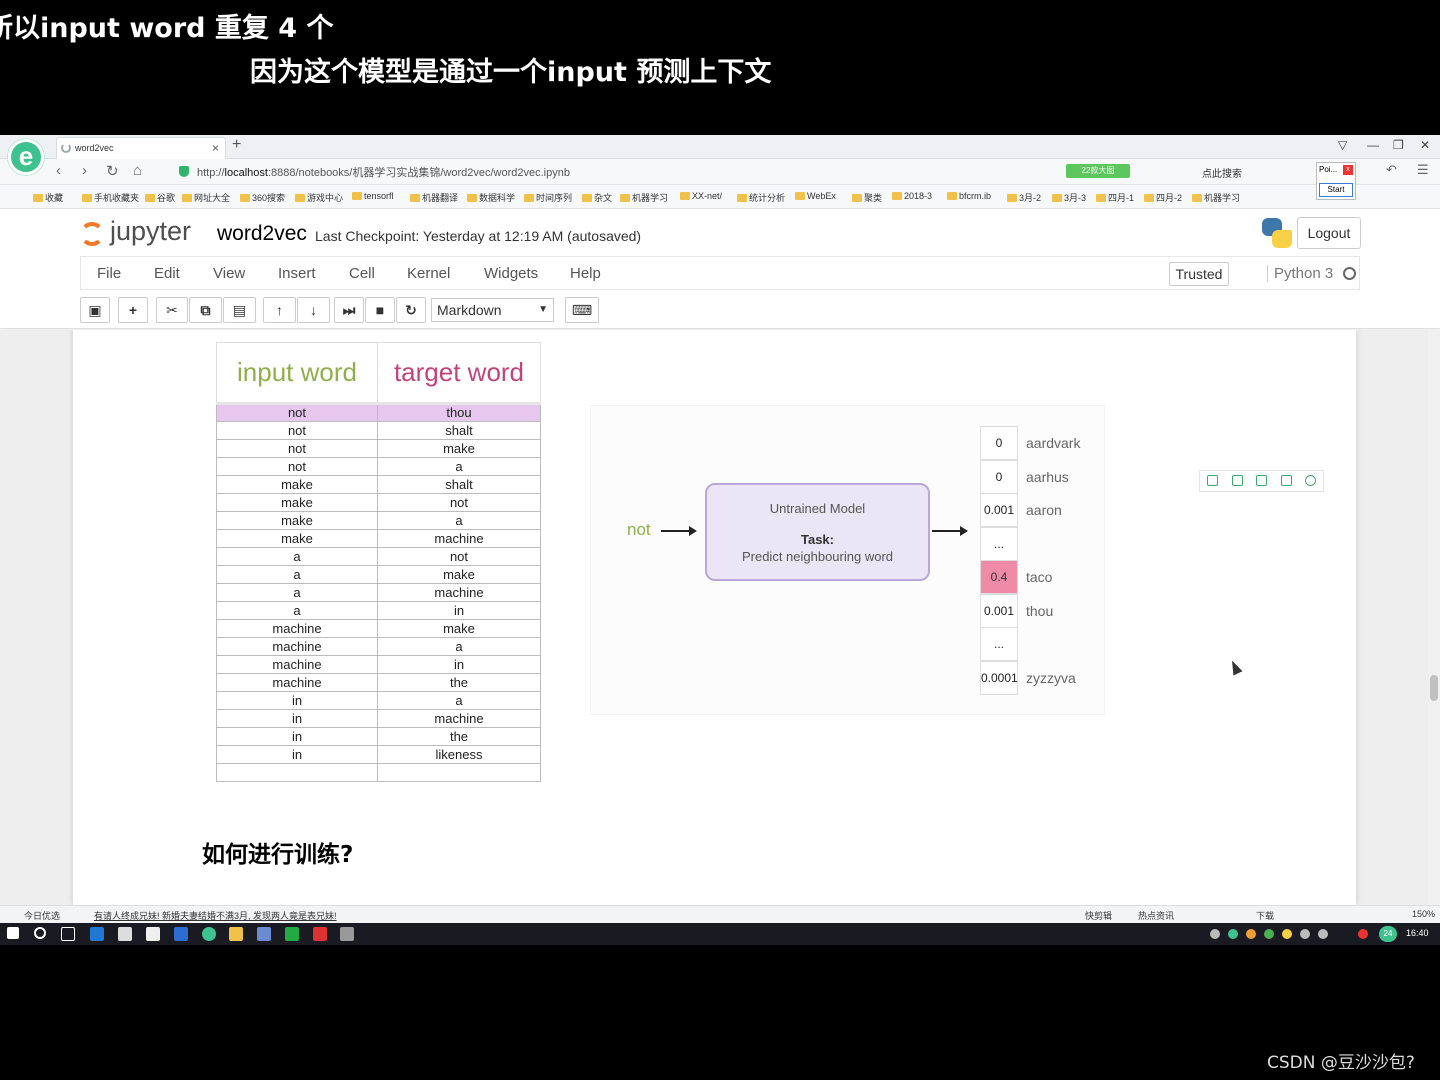  I want to click on close-window-button: ✕, so click(1425, 145).